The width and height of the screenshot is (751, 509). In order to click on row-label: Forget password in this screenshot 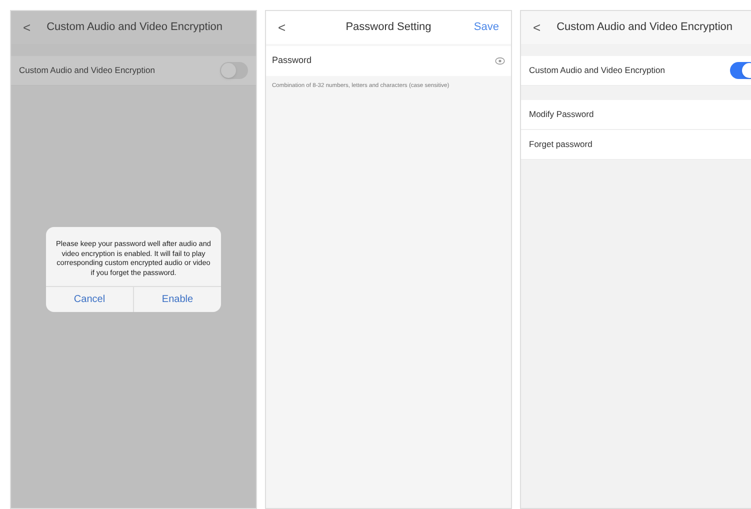, I will do `click(560, 144)`.